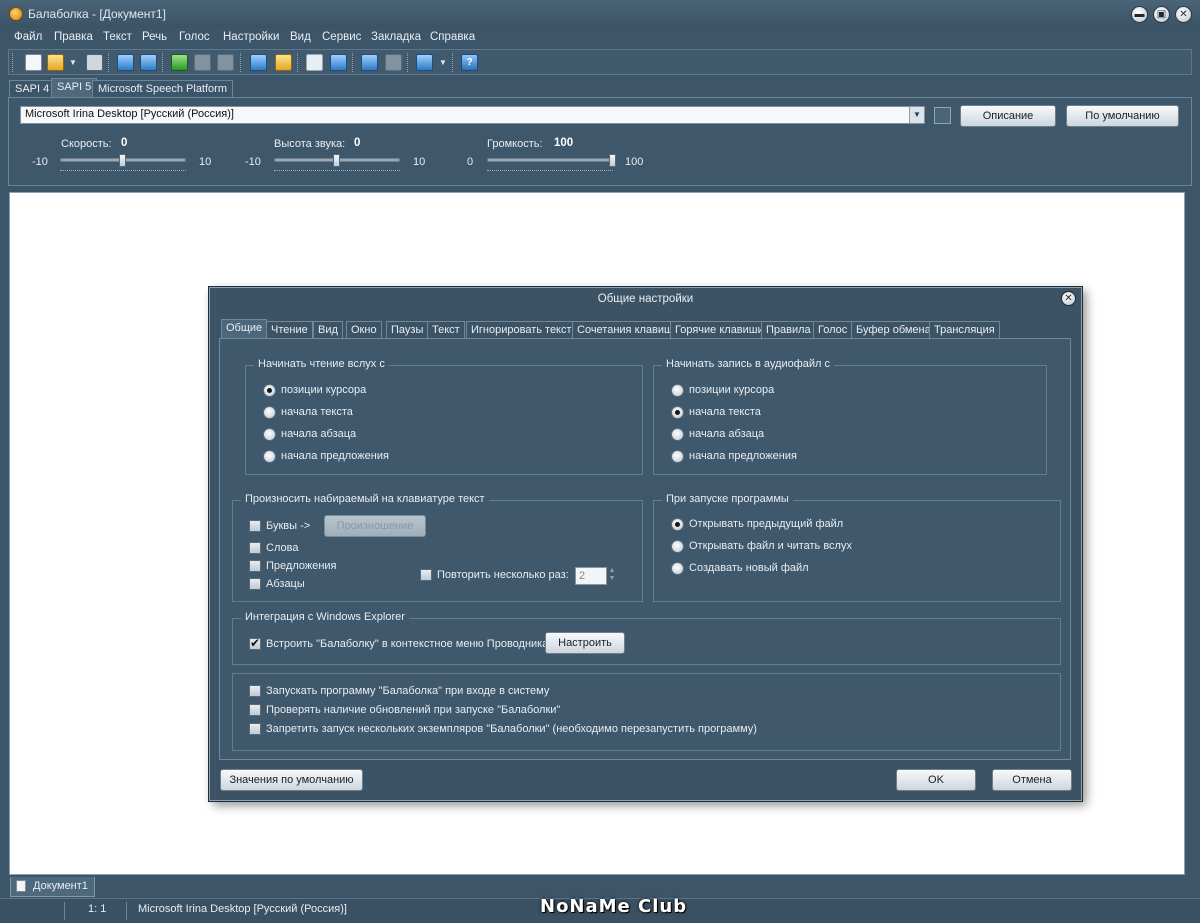  Describe the element at coordinates (162, 89) in the screenshot. I see `tab-speech-platform: Microsoft Speech Platform` at that location.